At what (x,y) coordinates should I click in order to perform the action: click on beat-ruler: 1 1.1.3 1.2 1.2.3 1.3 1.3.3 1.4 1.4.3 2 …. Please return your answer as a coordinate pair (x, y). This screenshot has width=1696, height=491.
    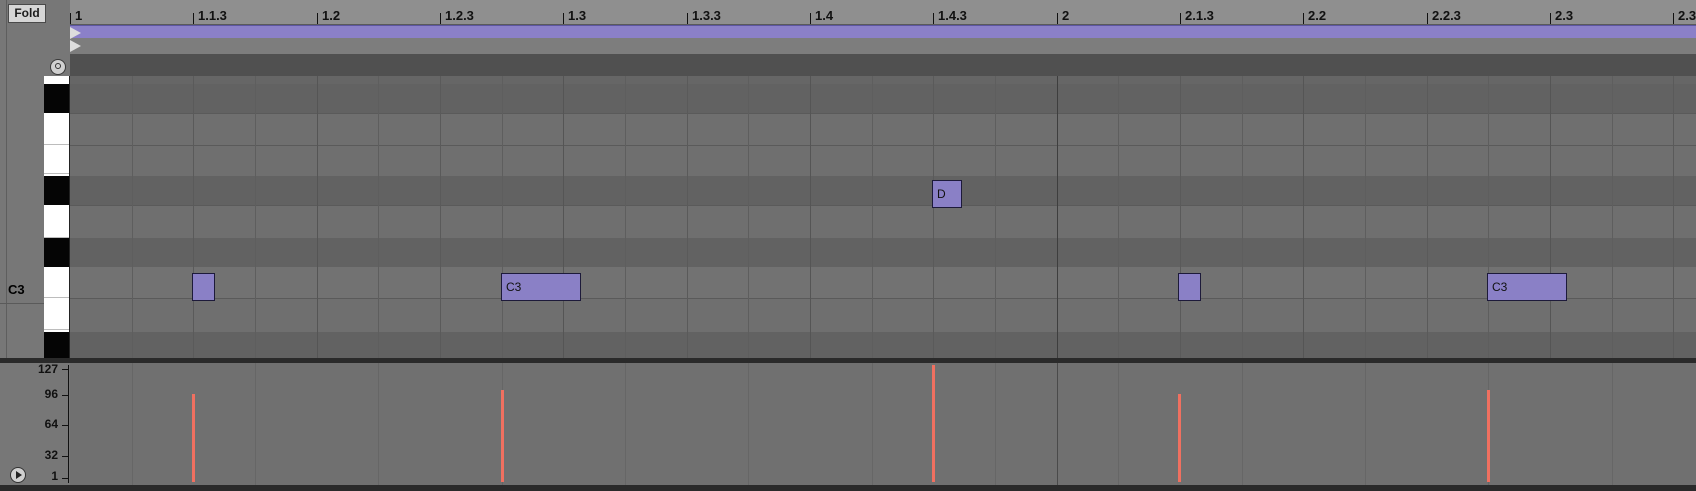
    Looking at the image, I should click on (883, 12).